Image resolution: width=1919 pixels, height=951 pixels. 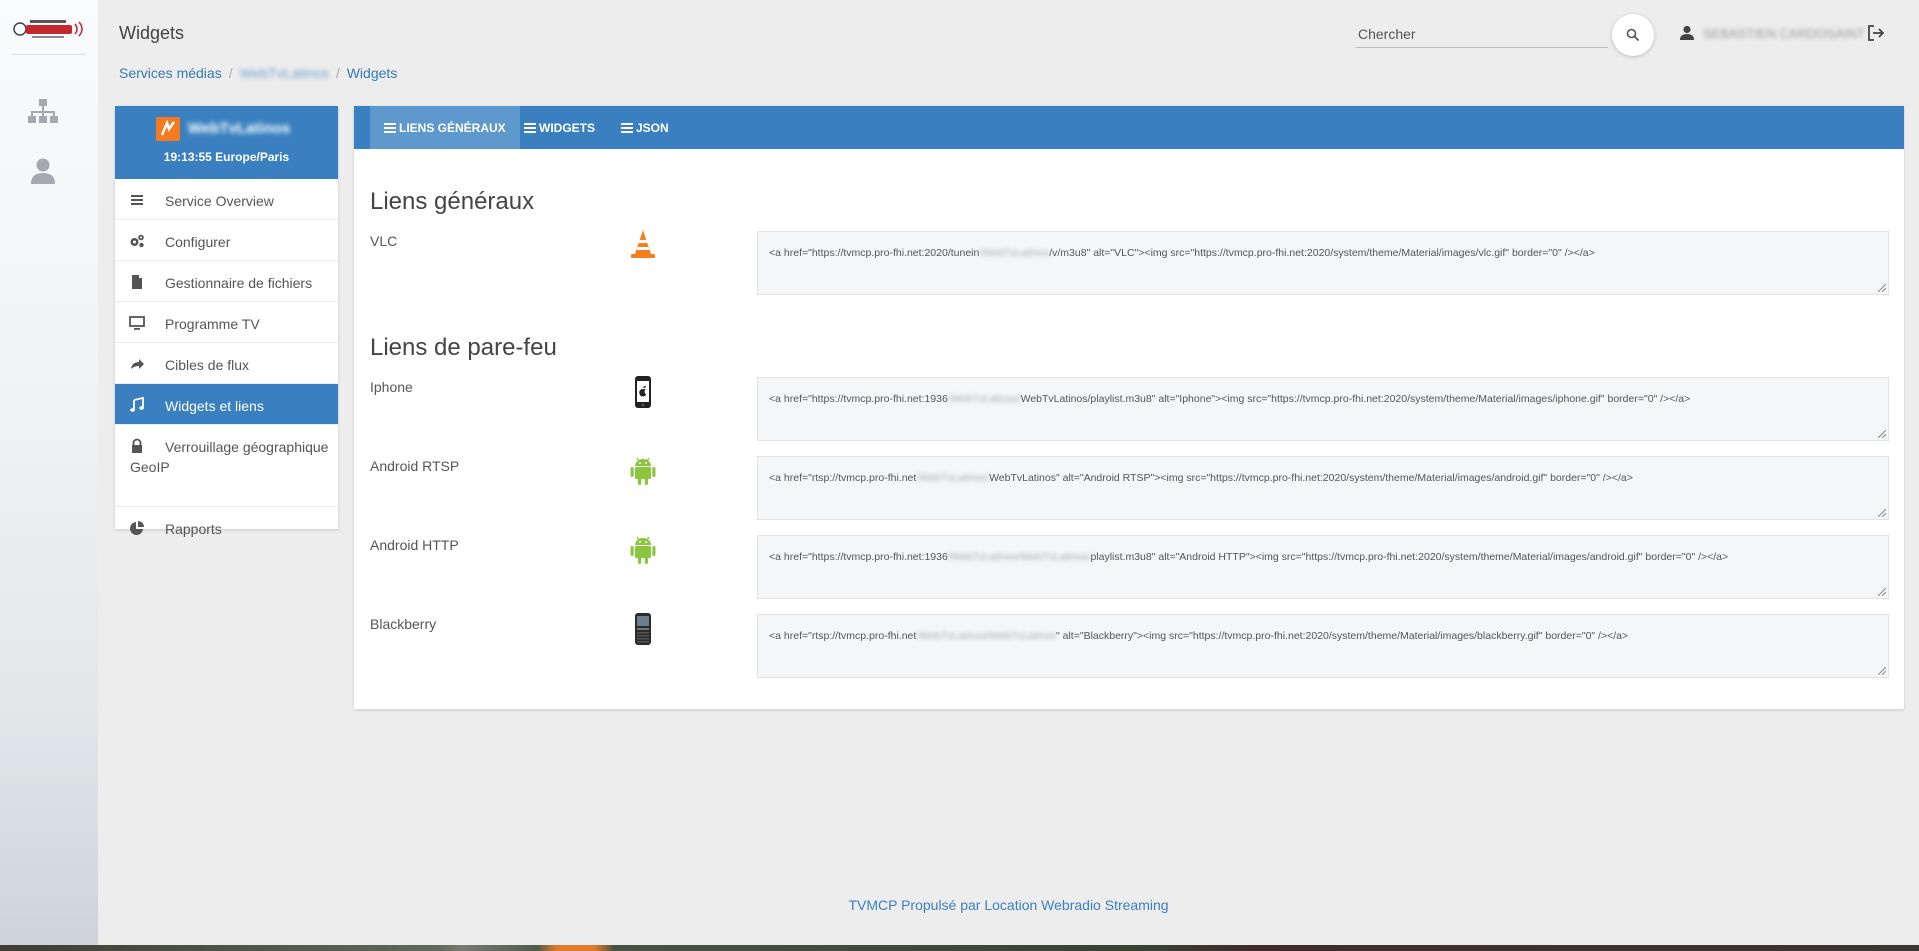 What do you see at coordinates (652, 127) in the screenshot?
I see `tab-label: JSON` at bounding box center [652, 127].